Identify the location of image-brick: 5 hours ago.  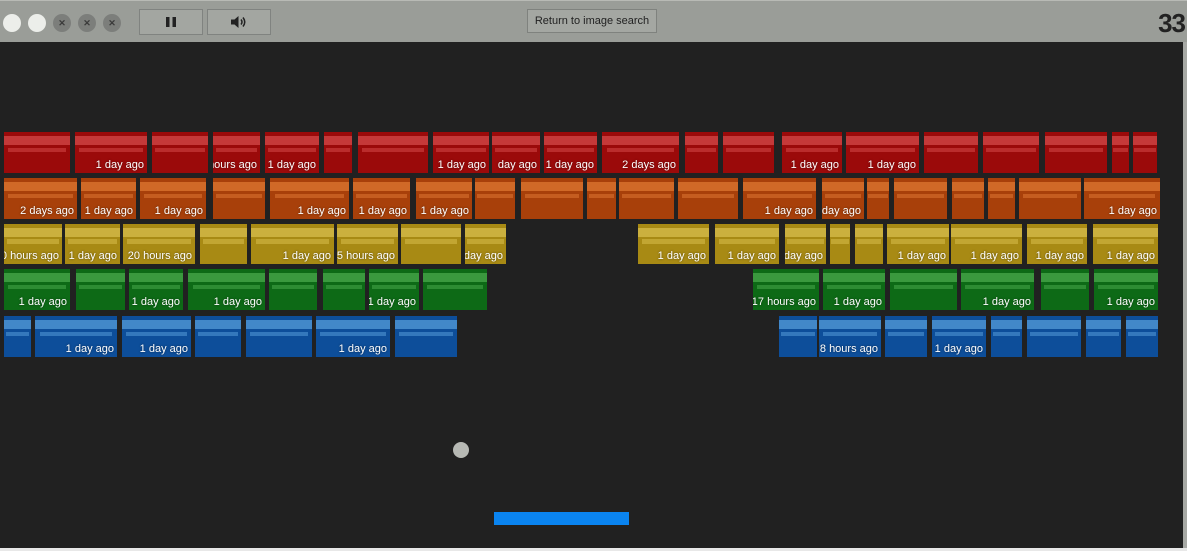
(367, 244).